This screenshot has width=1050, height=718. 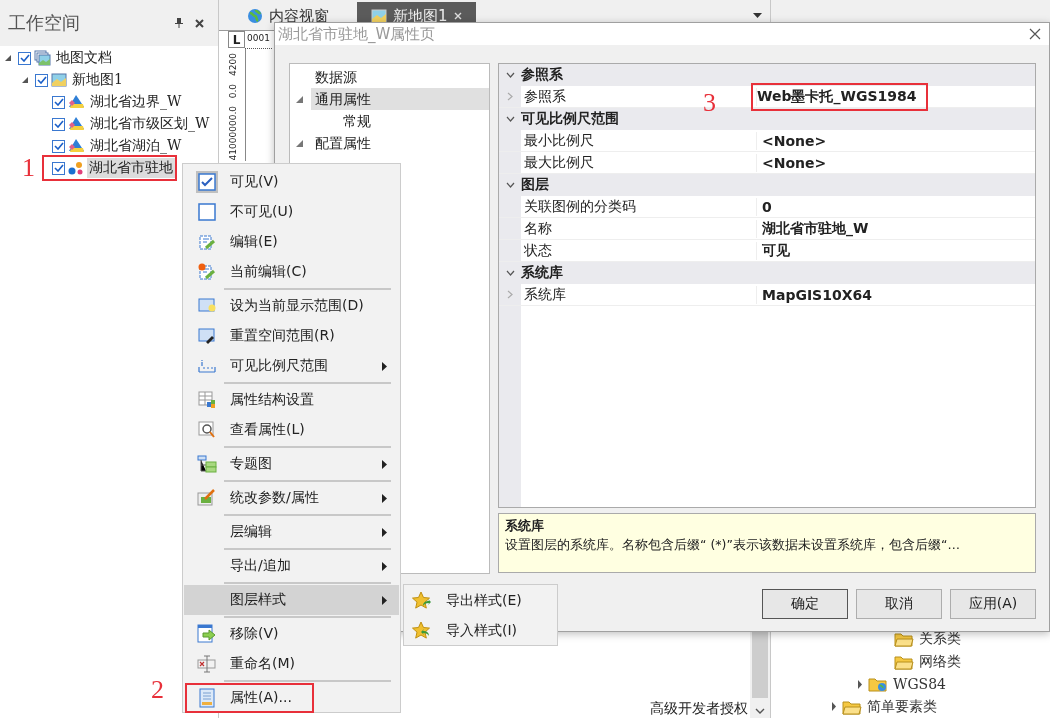 What do you see at coordinates (835, 96) in the screenshot?
I see `property-value: Web墨卡托_WGS1984` at bounding box center [835, 96].